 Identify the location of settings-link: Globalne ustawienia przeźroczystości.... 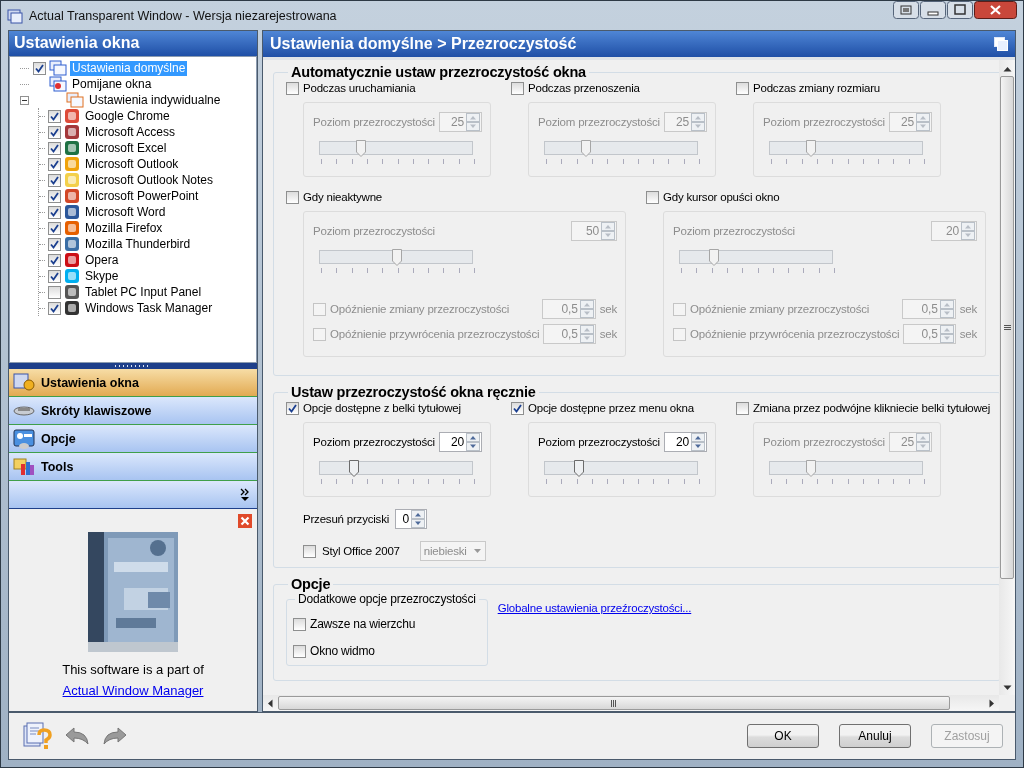
(594, 608).